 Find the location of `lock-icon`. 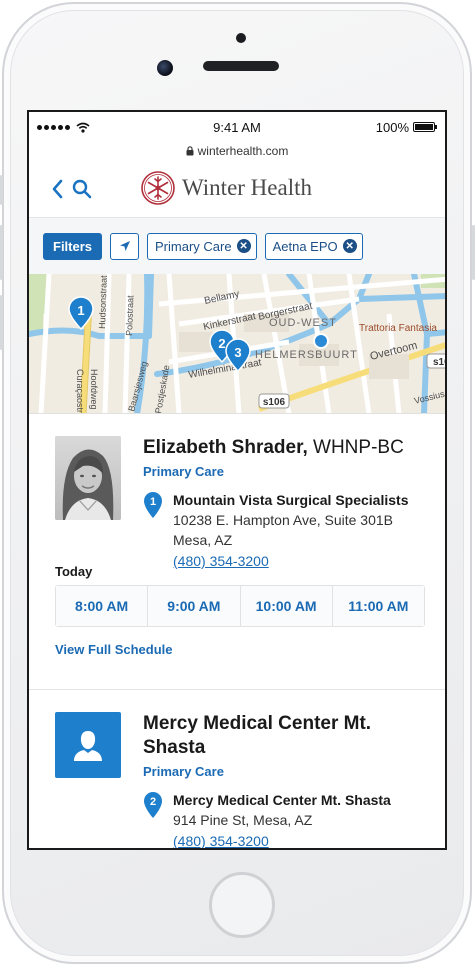

lock-icon is located at coordinates (190, 151).